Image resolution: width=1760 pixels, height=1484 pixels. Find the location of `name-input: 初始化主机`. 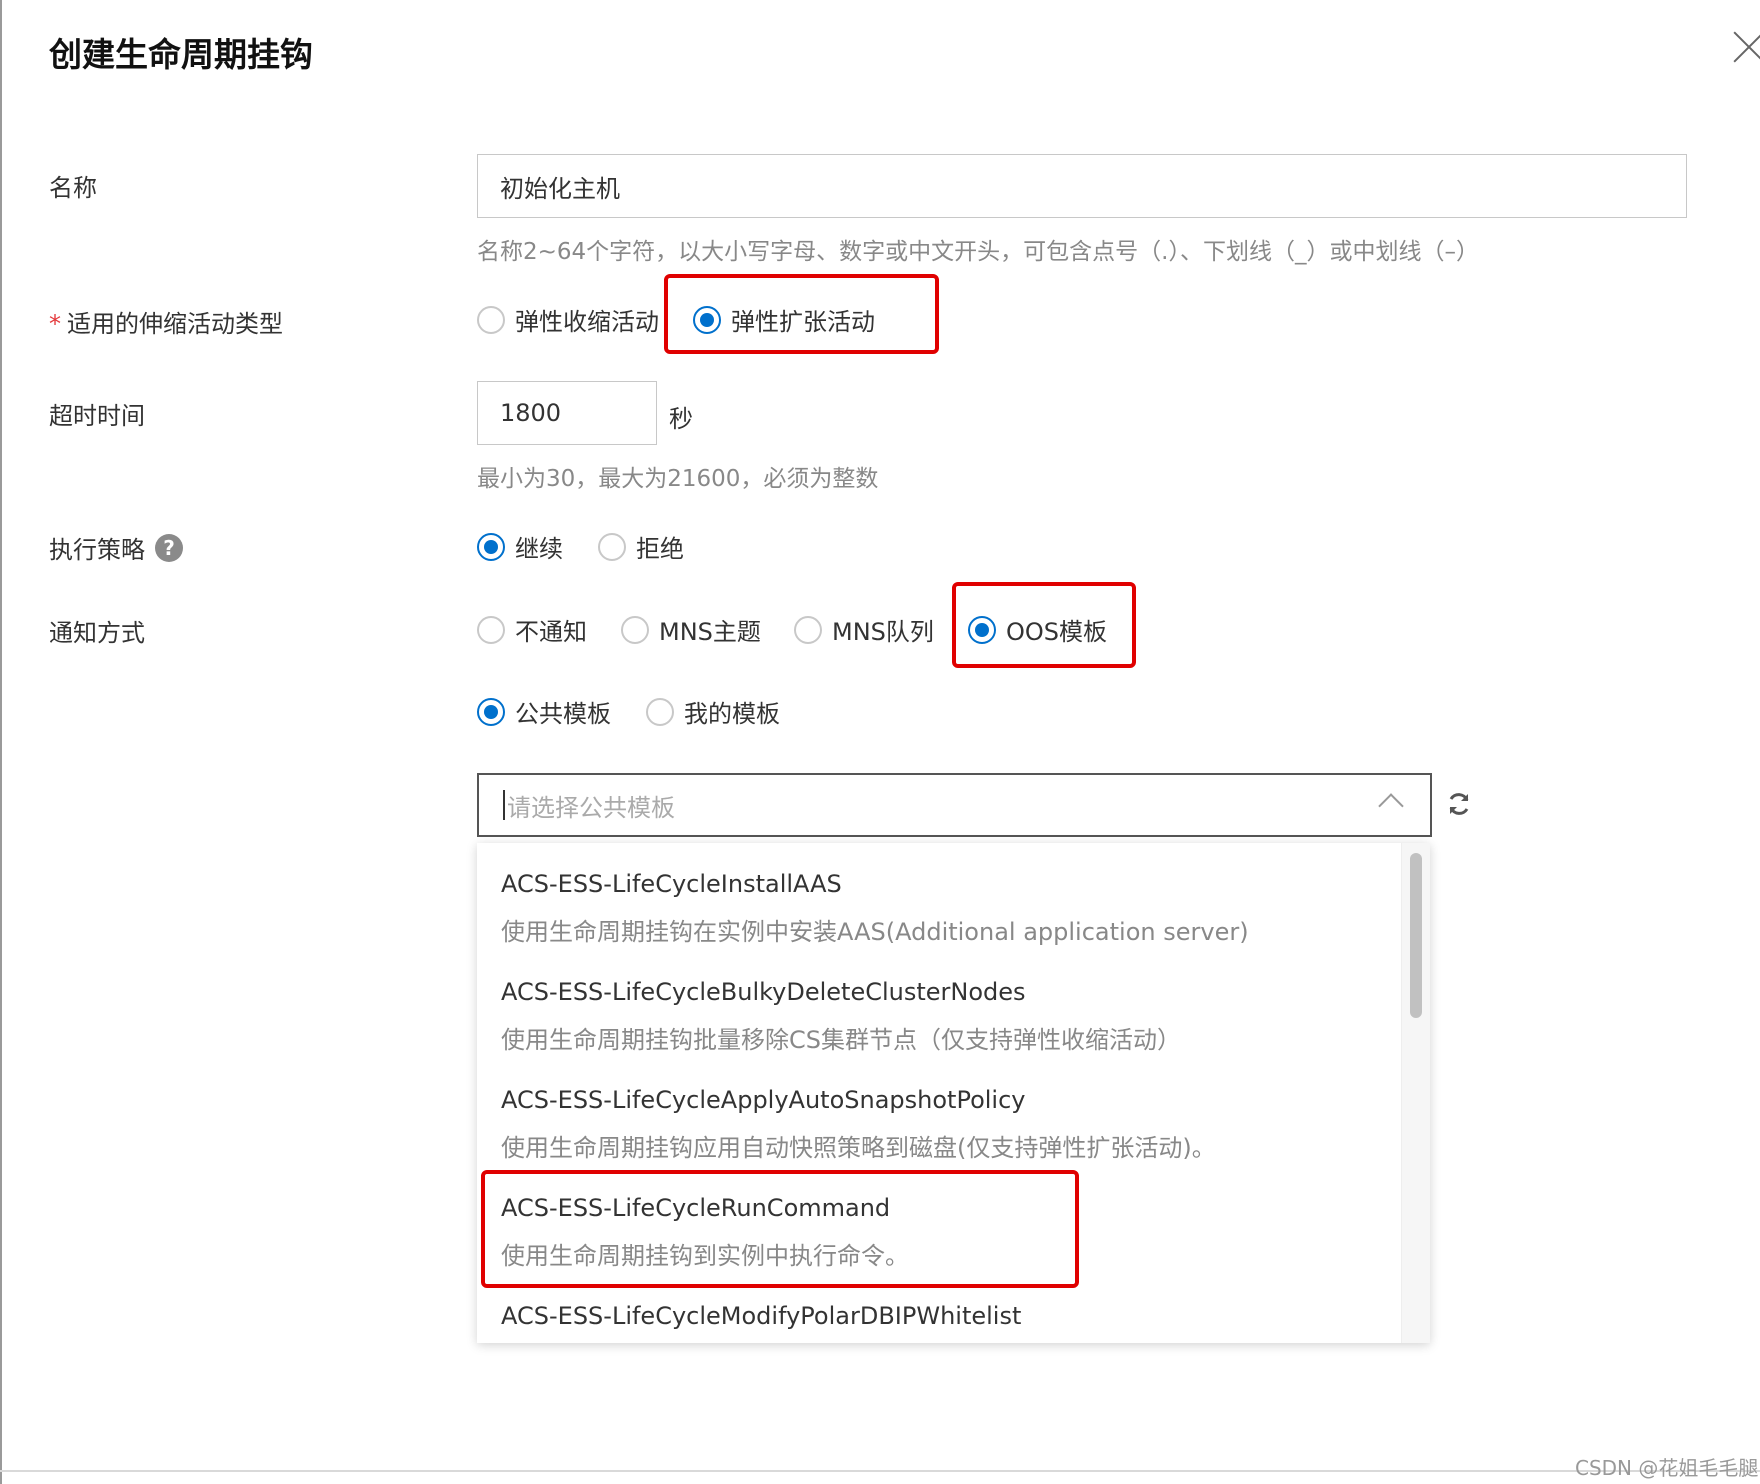

name-input: 初始化主机 is located at coordinates (1082, 186).